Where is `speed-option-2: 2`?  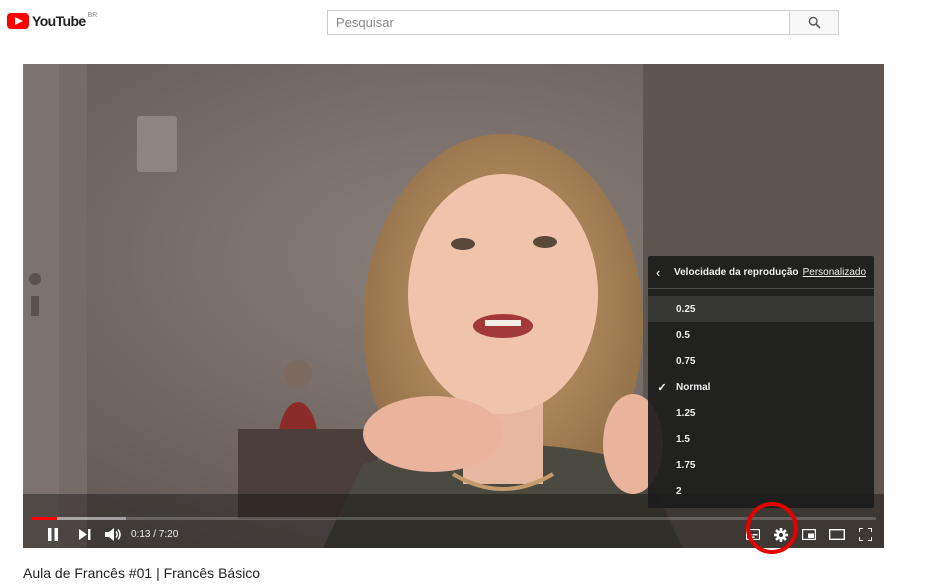
speed-option-2: 2 is located at coordinates (761, 491).